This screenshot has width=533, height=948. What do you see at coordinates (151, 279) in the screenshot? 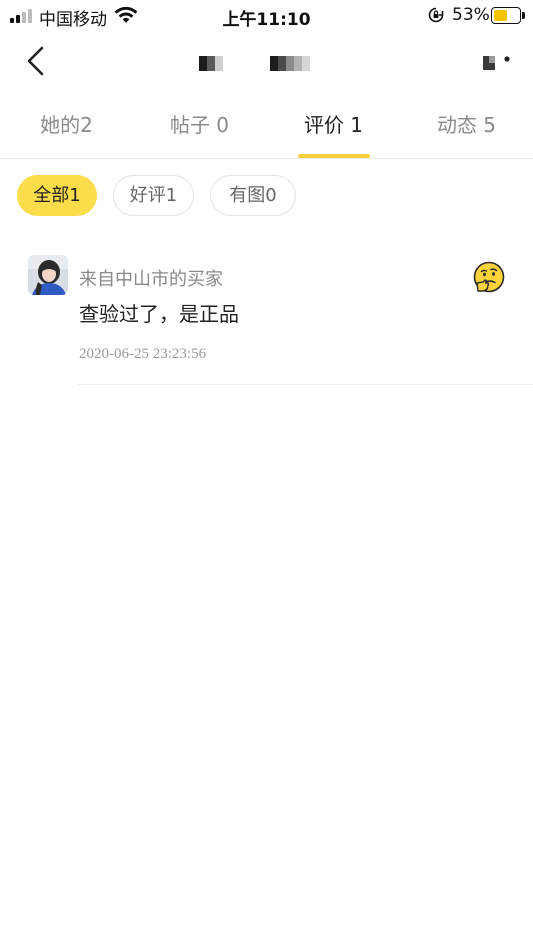
I see `review-buyer-label: 来自中山市的买家` at bounding box center [151, 279].